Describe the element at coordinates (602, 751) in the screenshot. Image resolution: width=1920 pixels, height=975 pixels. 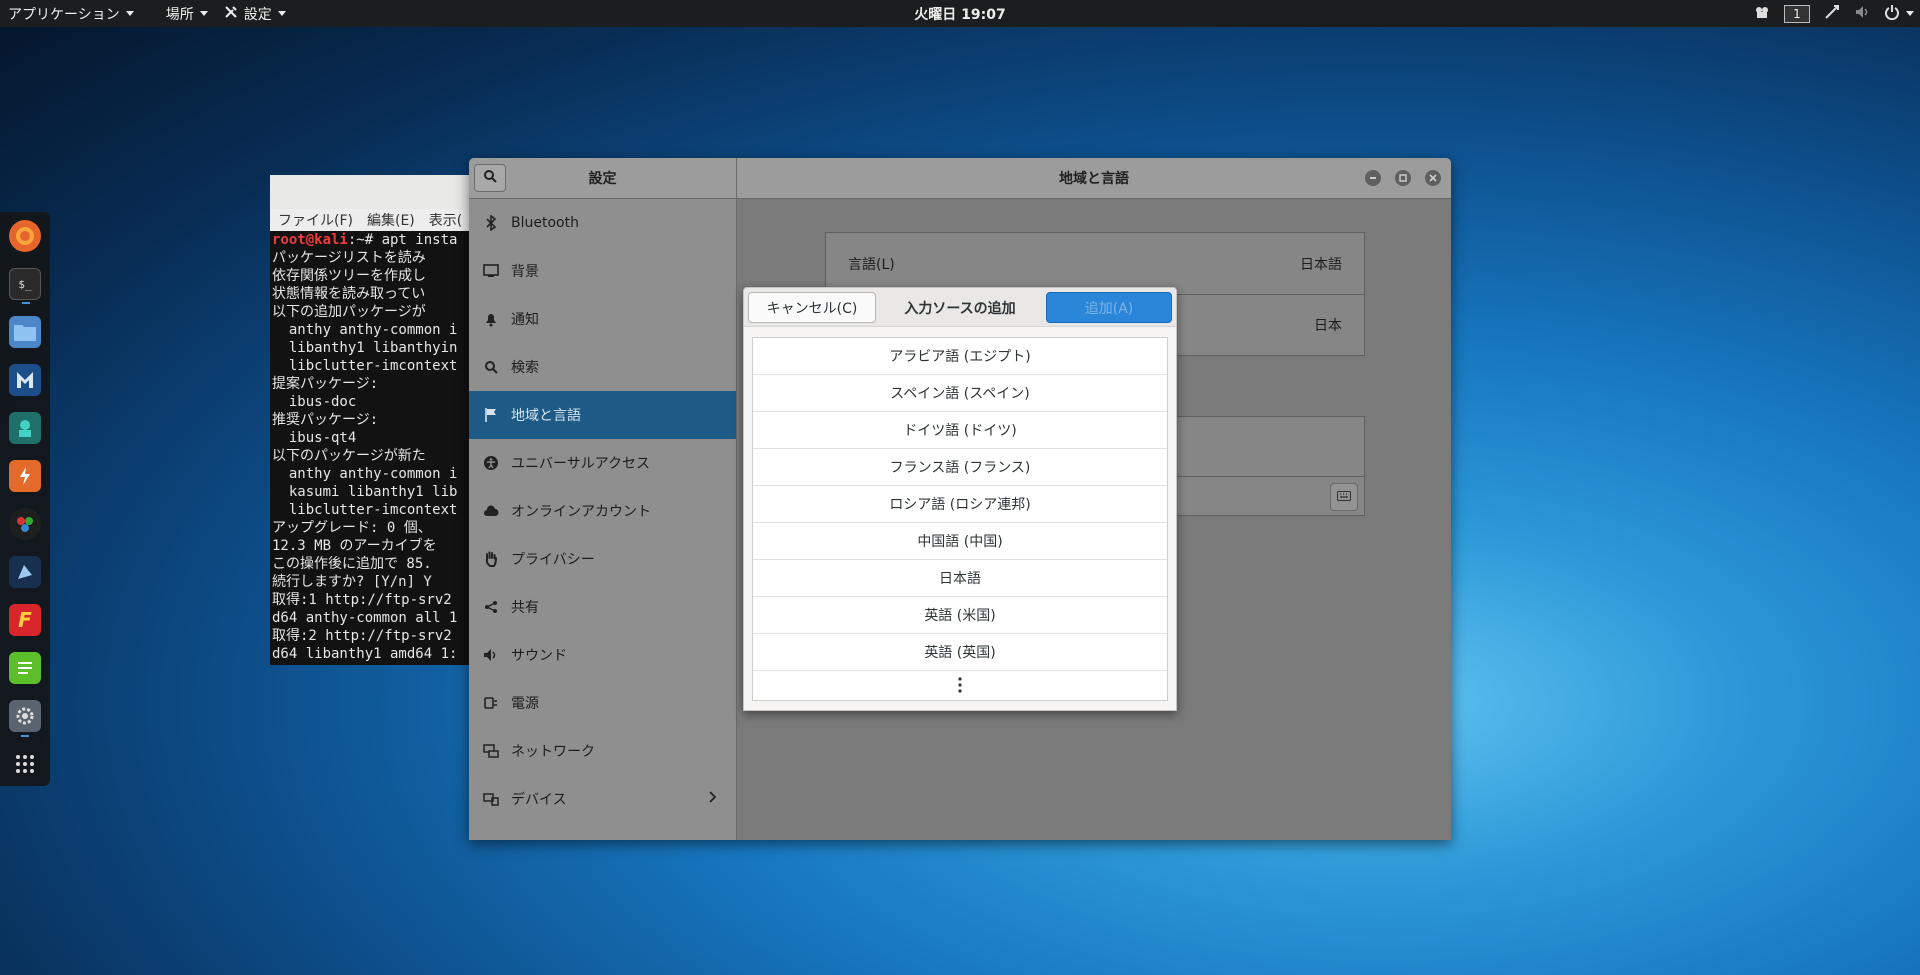
I see `sidebar-item-network: ネットワーク` at that location.